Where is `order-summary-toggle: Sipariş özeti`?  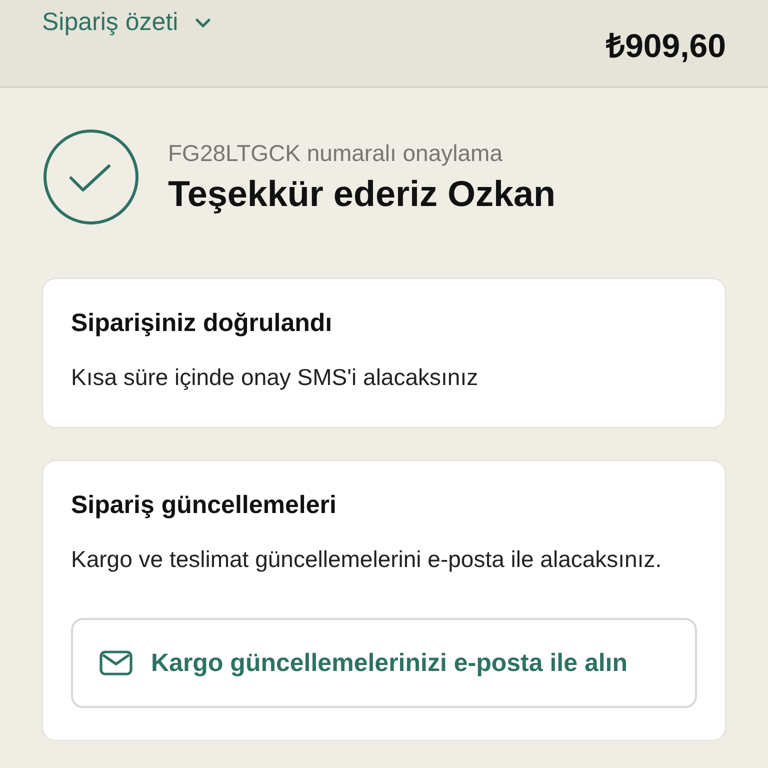 order-summary-toggle: Sipariş özeti is located at coordinates (127, 22).